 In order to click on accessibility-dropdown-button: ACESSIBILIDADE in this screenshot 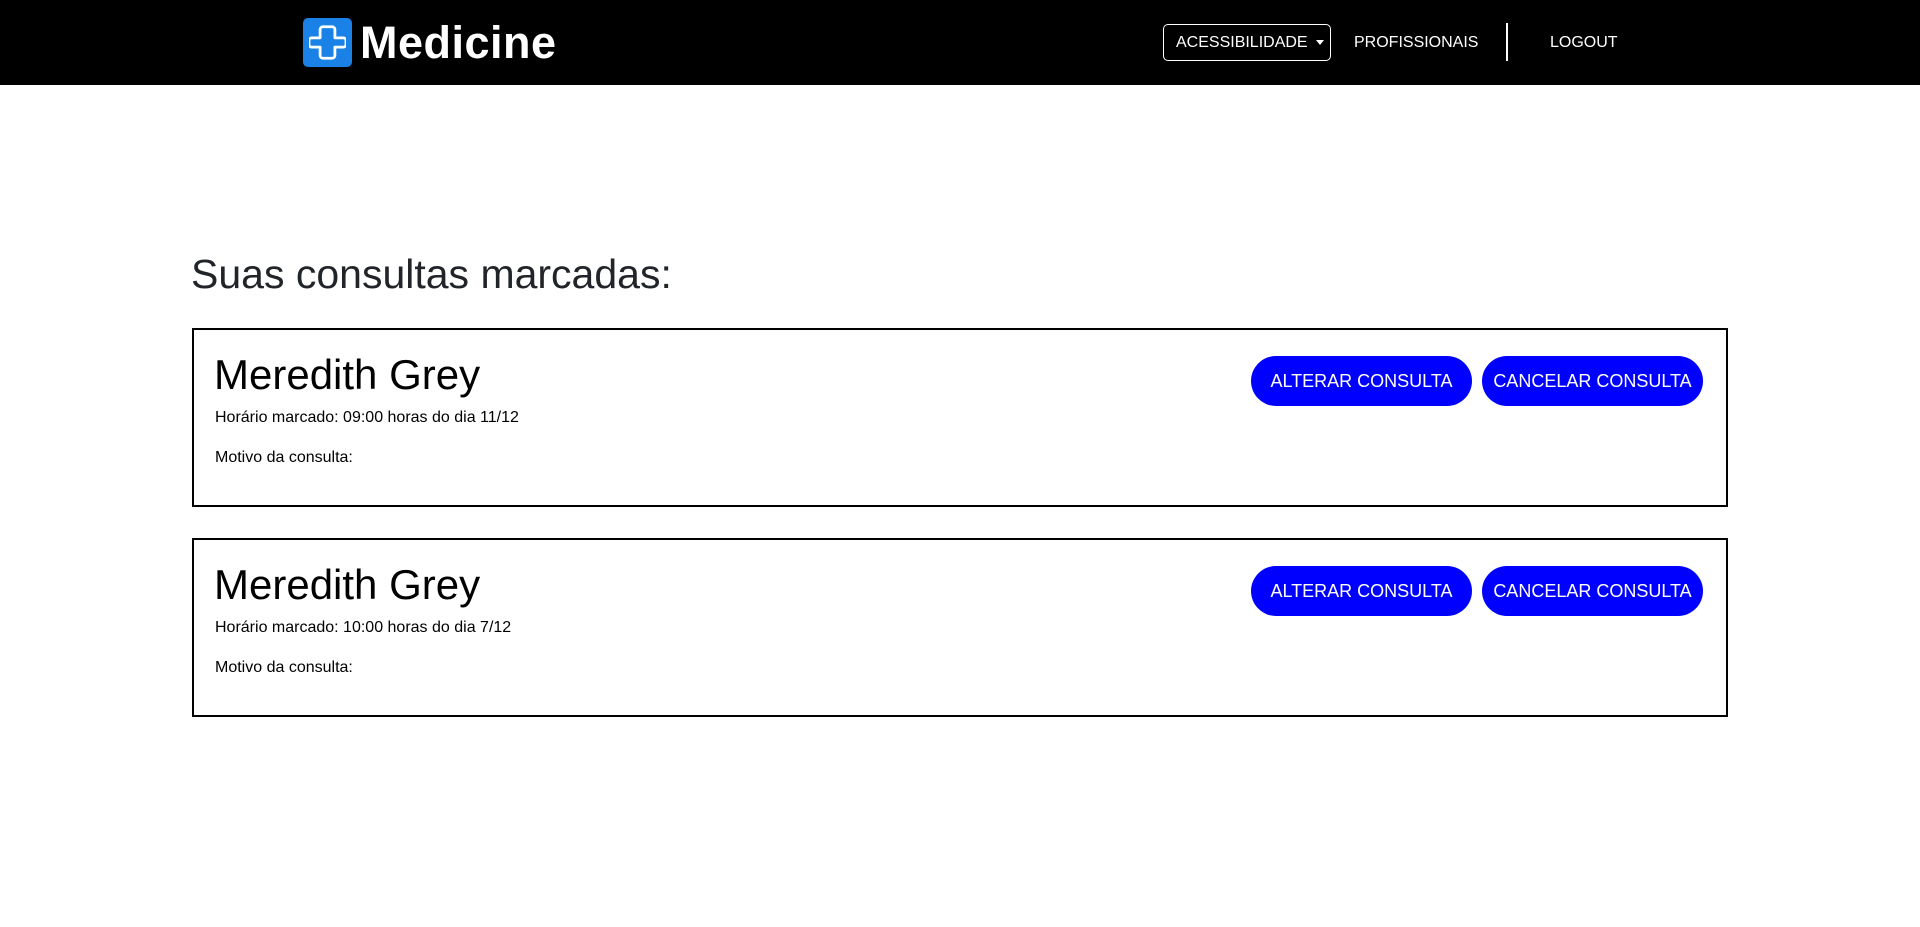, I will do `click(1247, 42)`.